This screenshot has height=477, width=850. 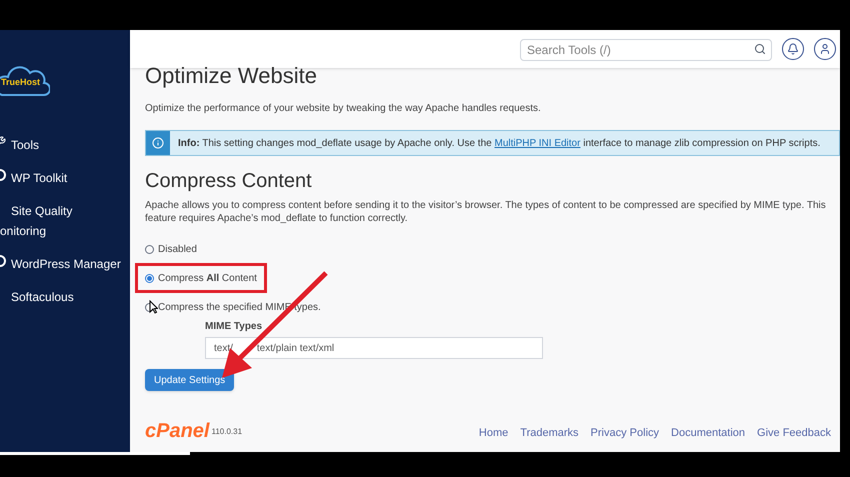 What do you see at coordinates (42, 297) in the screenshot?
I see `sidebar-item: Softaculous` at bounding box center [42, 297].